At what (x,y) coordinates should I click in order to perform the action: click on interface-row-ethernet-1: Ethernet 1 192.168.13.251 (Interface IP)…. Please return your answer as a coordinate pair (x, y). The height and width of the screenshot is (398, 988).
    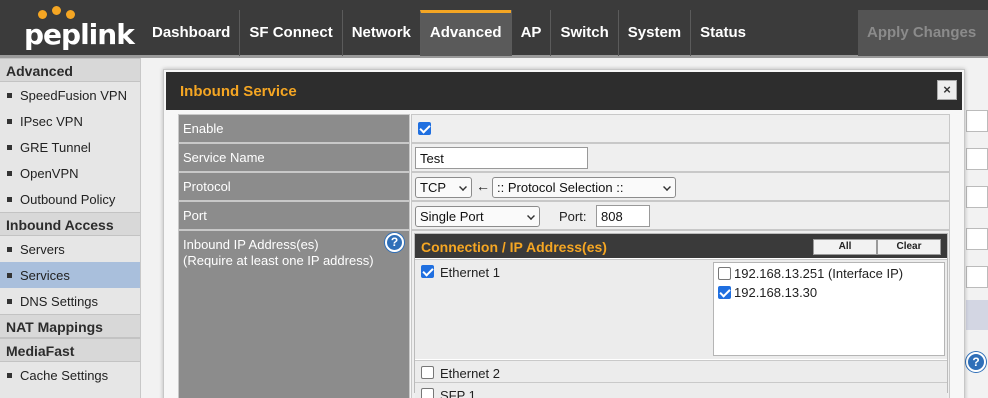
    Looking at the image, I should click on (681, 309).